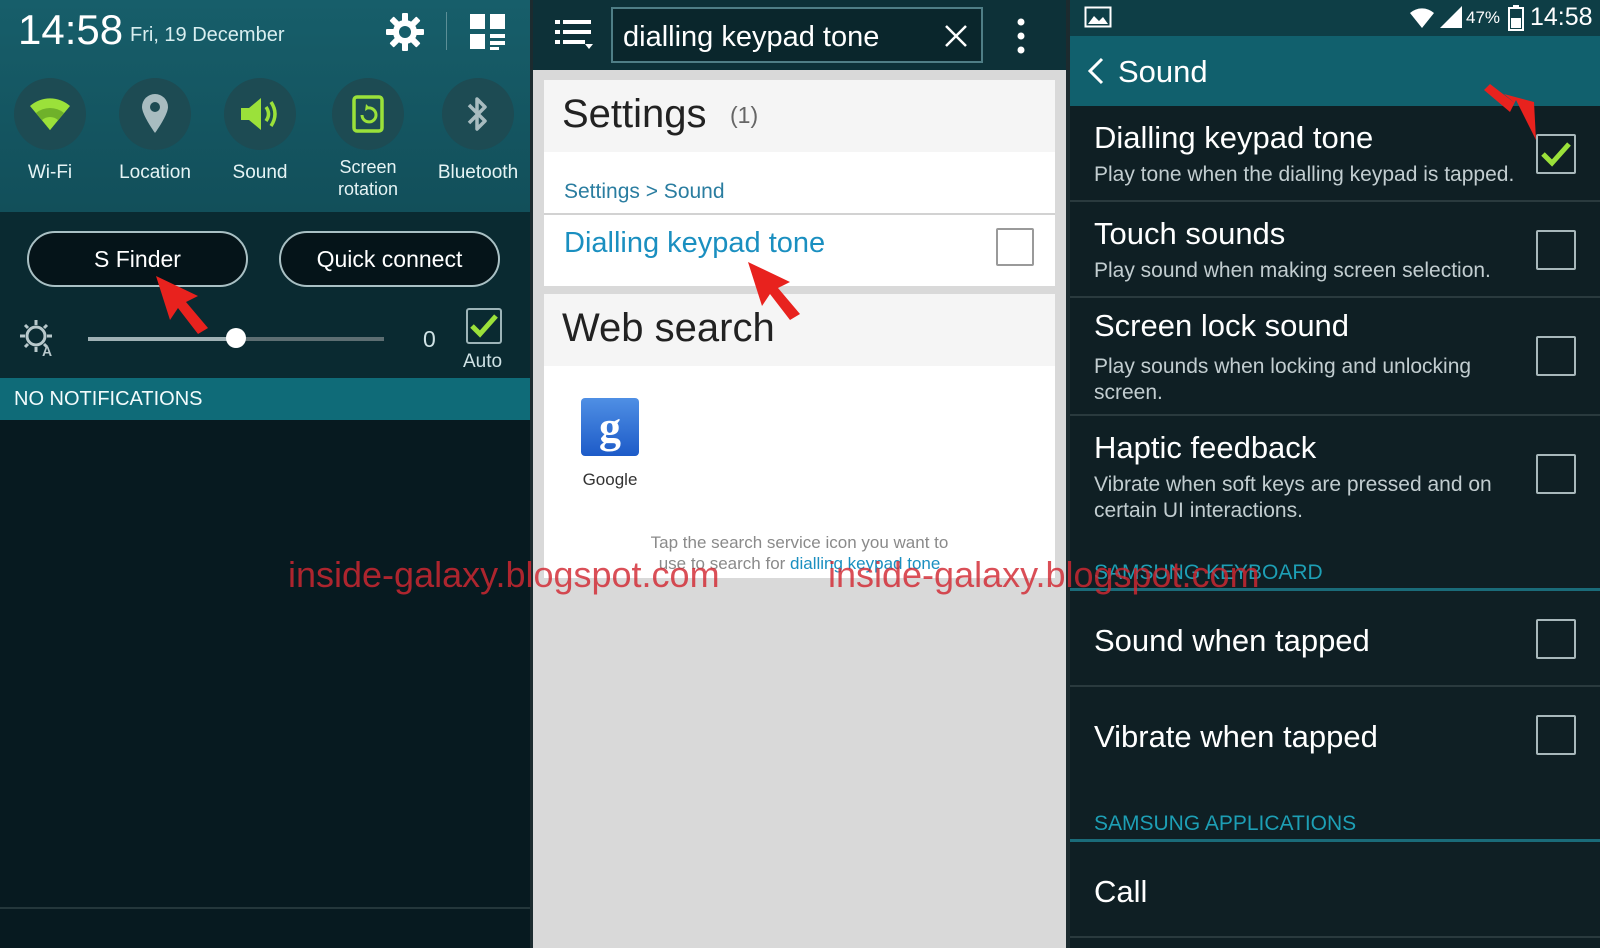  I want to click on setting-title: Vibrate when tapped, so click(1236, 736).